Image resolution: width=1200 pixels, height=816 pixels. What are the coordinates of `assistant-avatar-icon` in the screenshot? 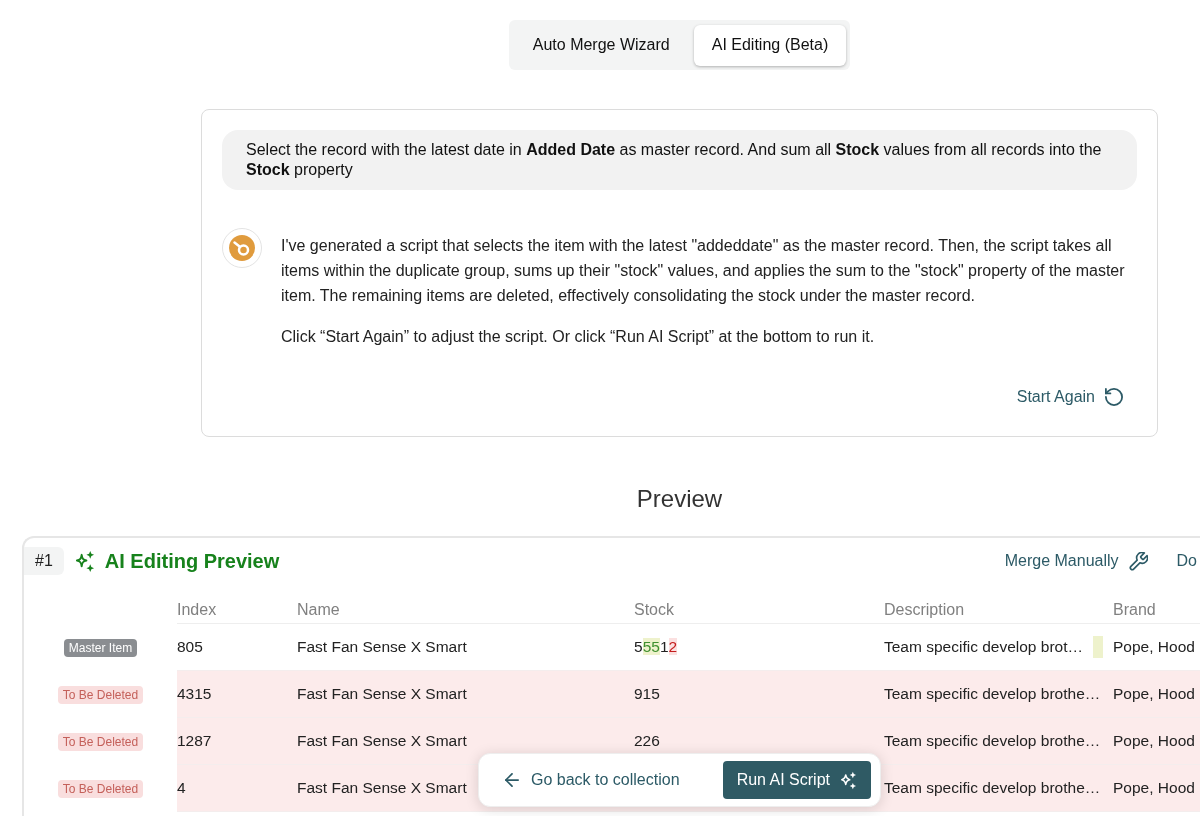 It's located at (242, 248).